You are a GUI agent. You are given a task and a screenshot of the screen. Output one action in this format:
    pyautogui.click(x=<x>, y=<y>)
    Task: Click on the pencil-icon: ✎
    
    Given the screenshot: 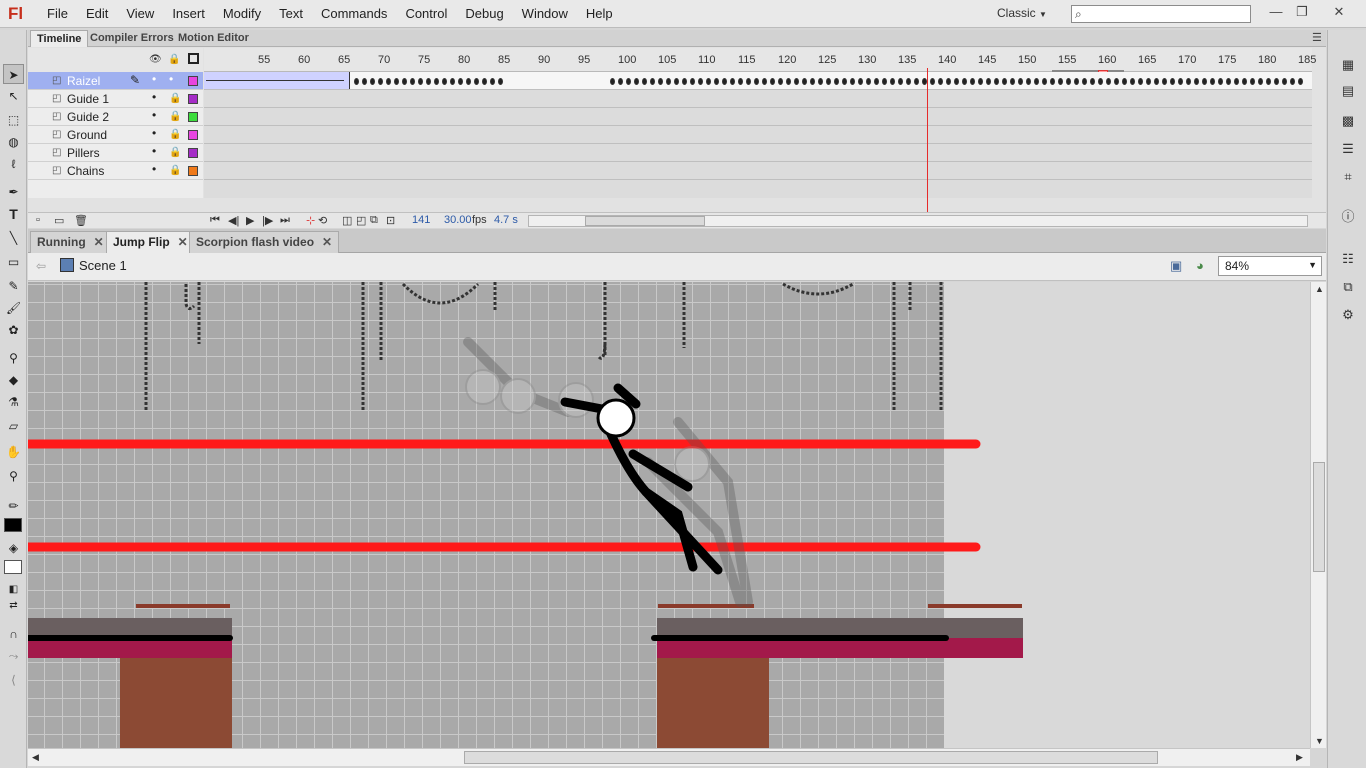 What is the action you would take?
    pyautogui.click(x=13, y=286)
    